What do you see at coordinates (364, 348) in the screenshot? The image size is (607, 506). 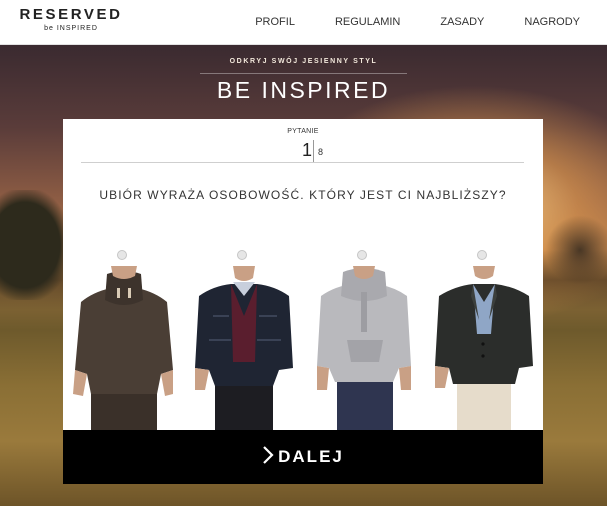 I see `outfit-image-hoodie` at bounding box center [364, 348].